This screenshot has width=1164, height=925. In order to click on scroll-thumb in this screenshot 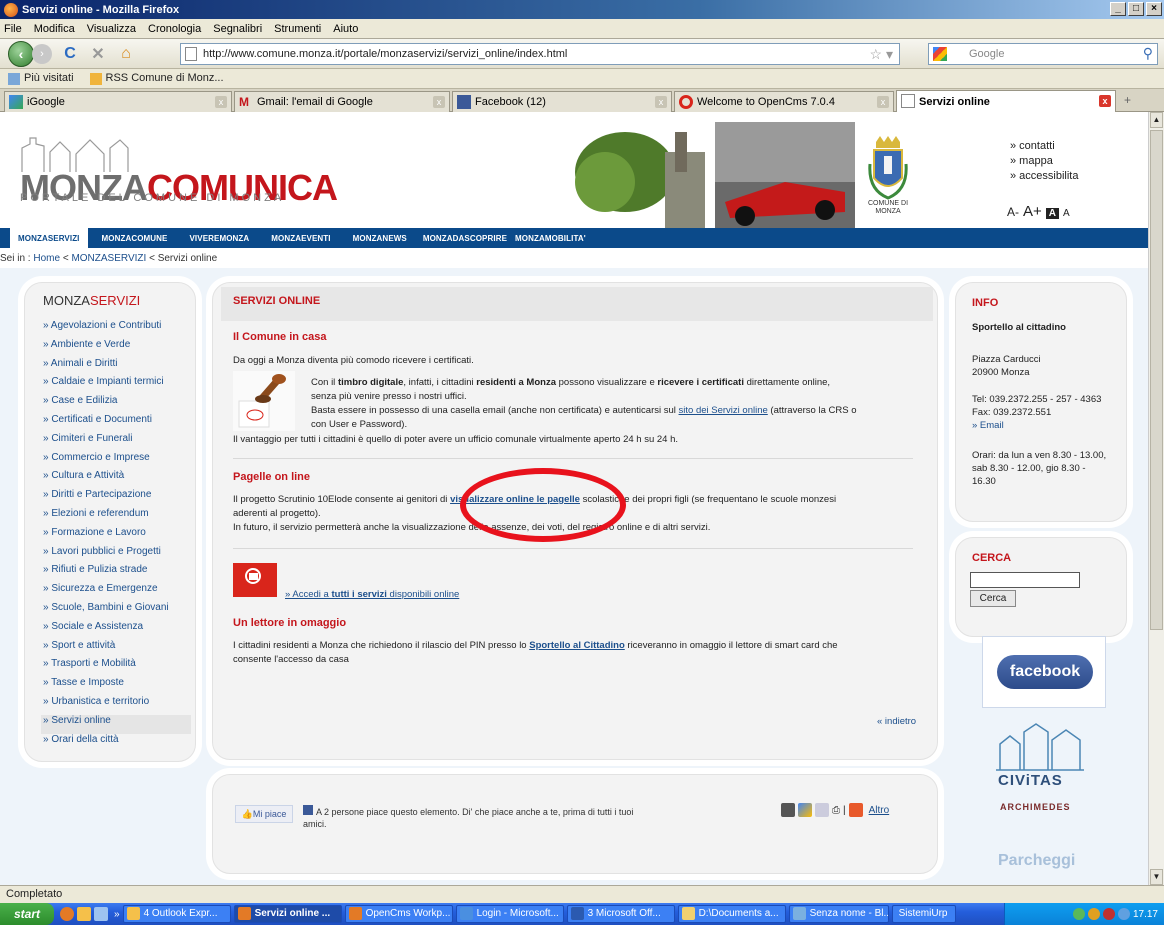, I will do `click(1156, 380)`.